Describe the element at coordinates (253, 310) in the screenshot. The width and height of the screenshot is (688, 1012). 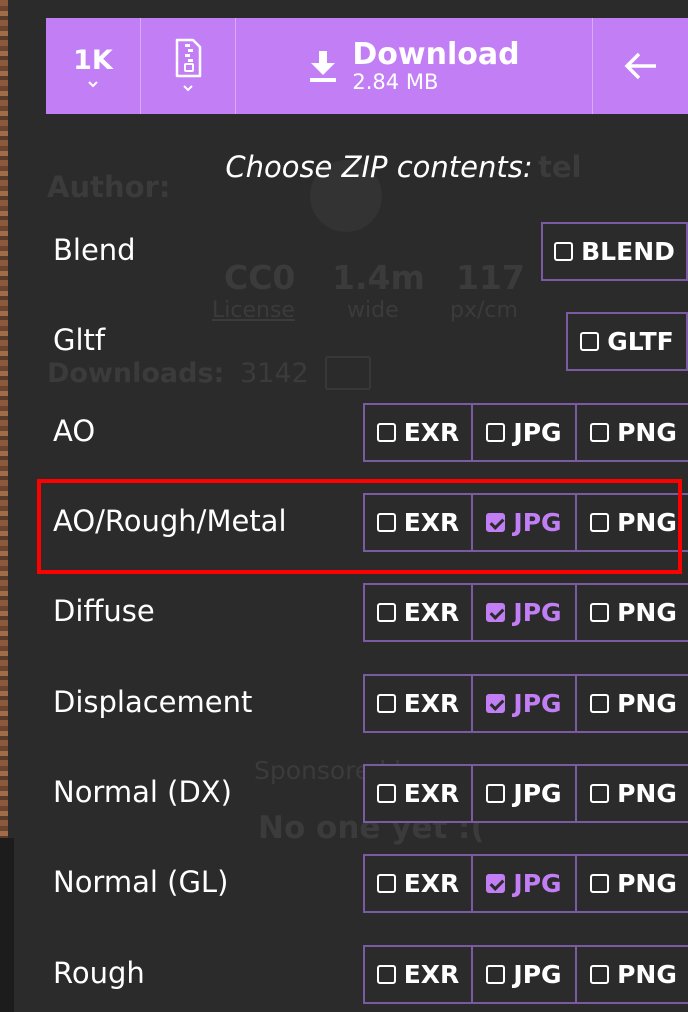
I see `ghost-license-label: License` at that location.